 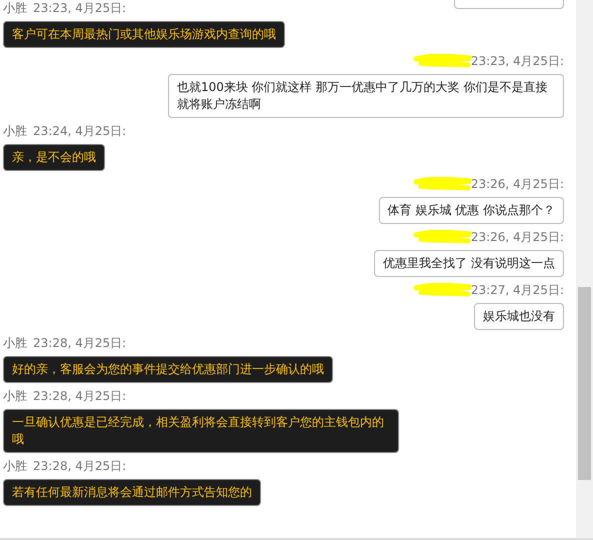 What do you see at coordinates (54, 157) in the screenshot?
I see `message-bubble: 亲，是不会的哦` at bounding box center [54, 157].